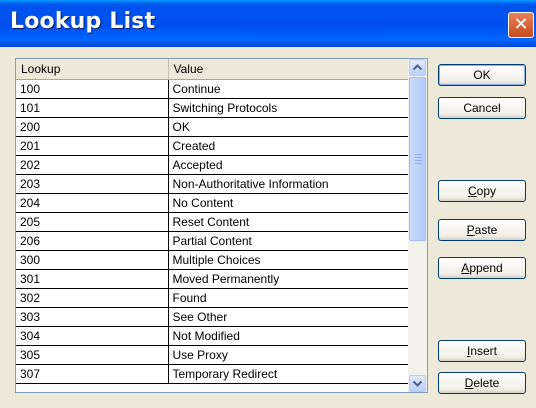 This screenshot has height=408, width=536. I want to click on value-cell: Moved Permanently, so click(289, 279).